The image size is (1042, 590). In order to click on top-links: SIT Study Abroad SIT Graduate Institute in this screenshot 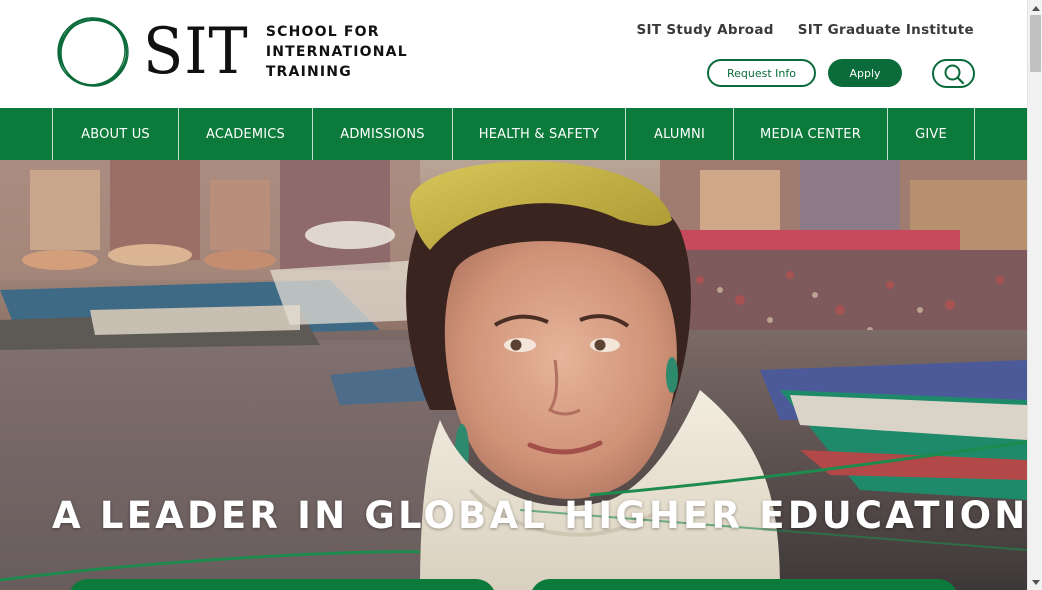, I will do `click(805, 30)`.